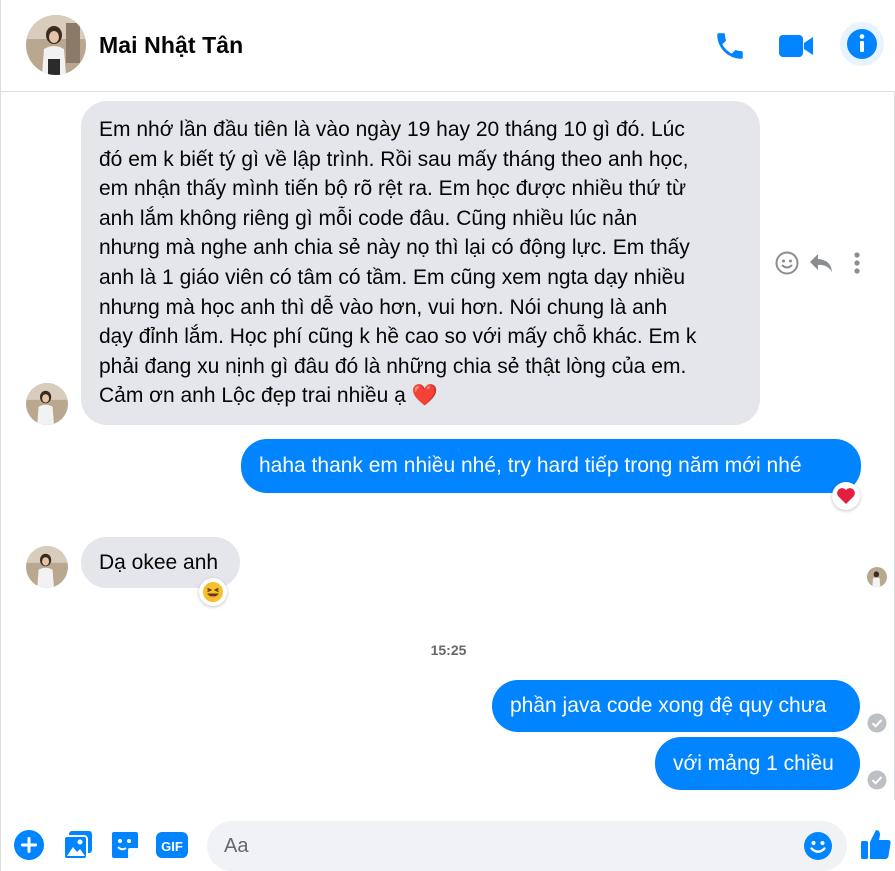 The width and height of the screenshot is (895, 871). Describe the element at coordinates (846, 496) in the screenshot. I see `heart-reaction-icon` at that location.